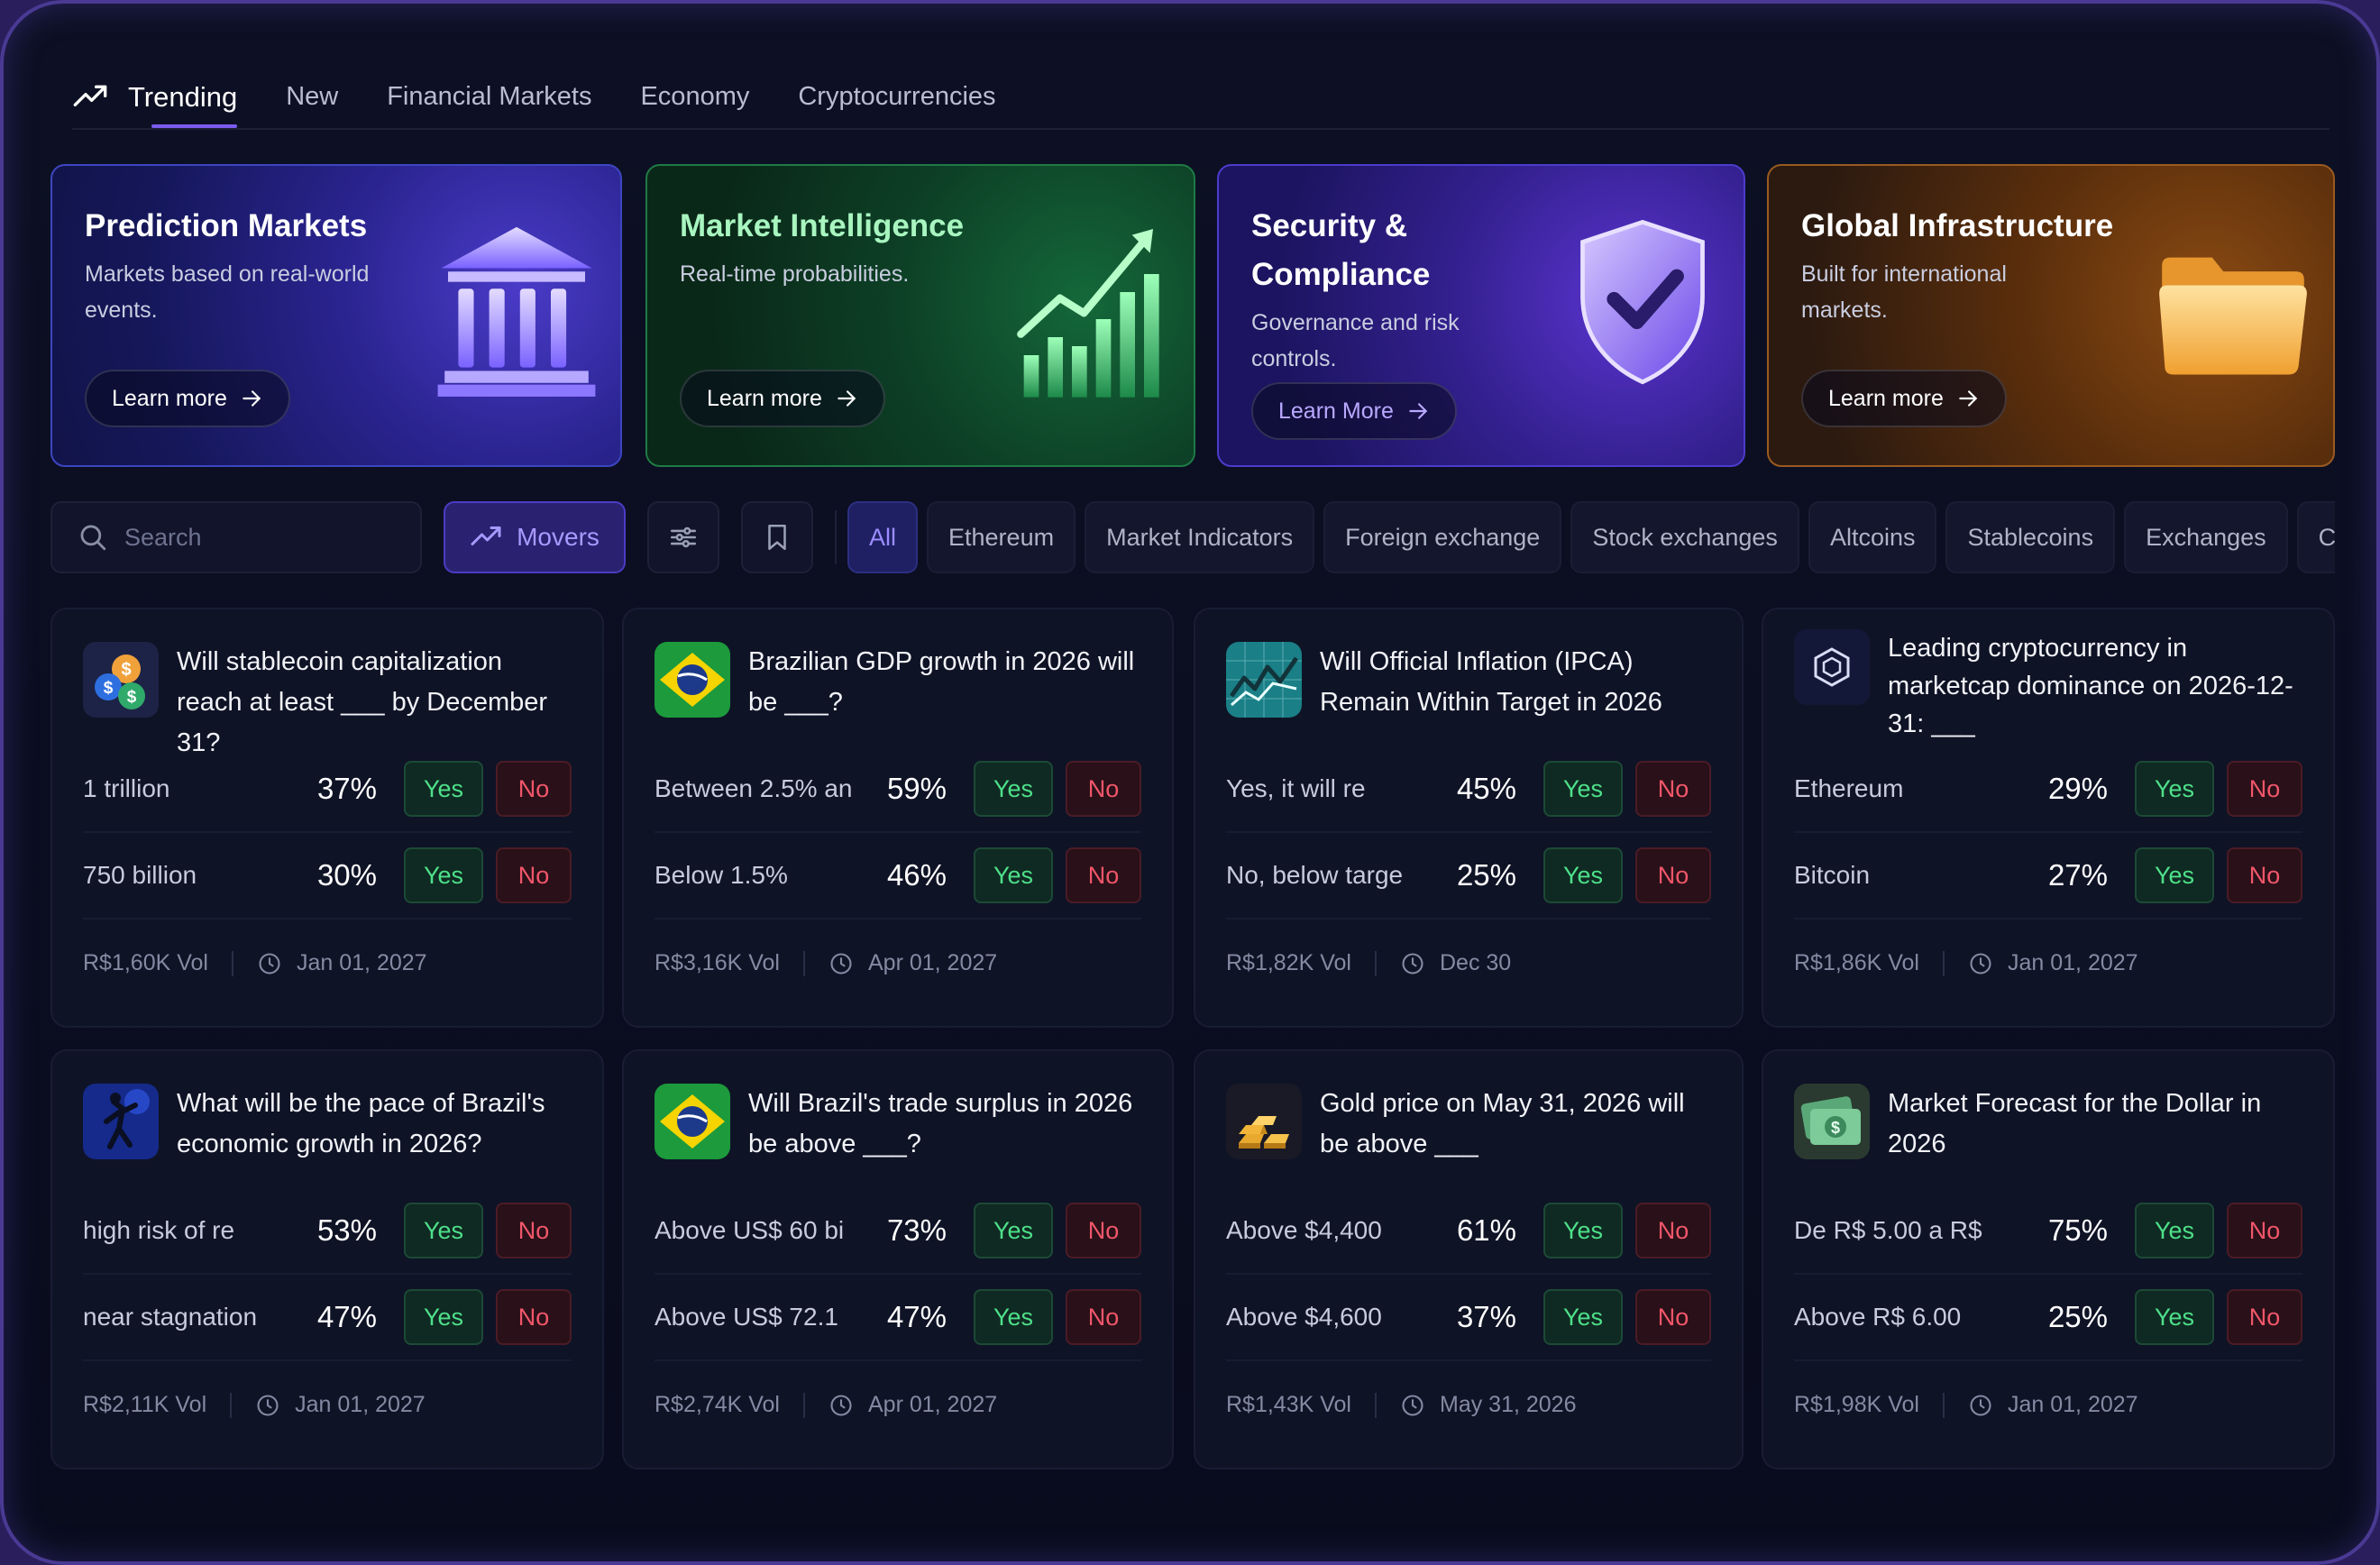 The height and width of the screenshot is (1565, 2380). Describe the element at coordinates (746, 1317) in the screenshot. I see `outcome-label: Above US$ 72.1` at that location.